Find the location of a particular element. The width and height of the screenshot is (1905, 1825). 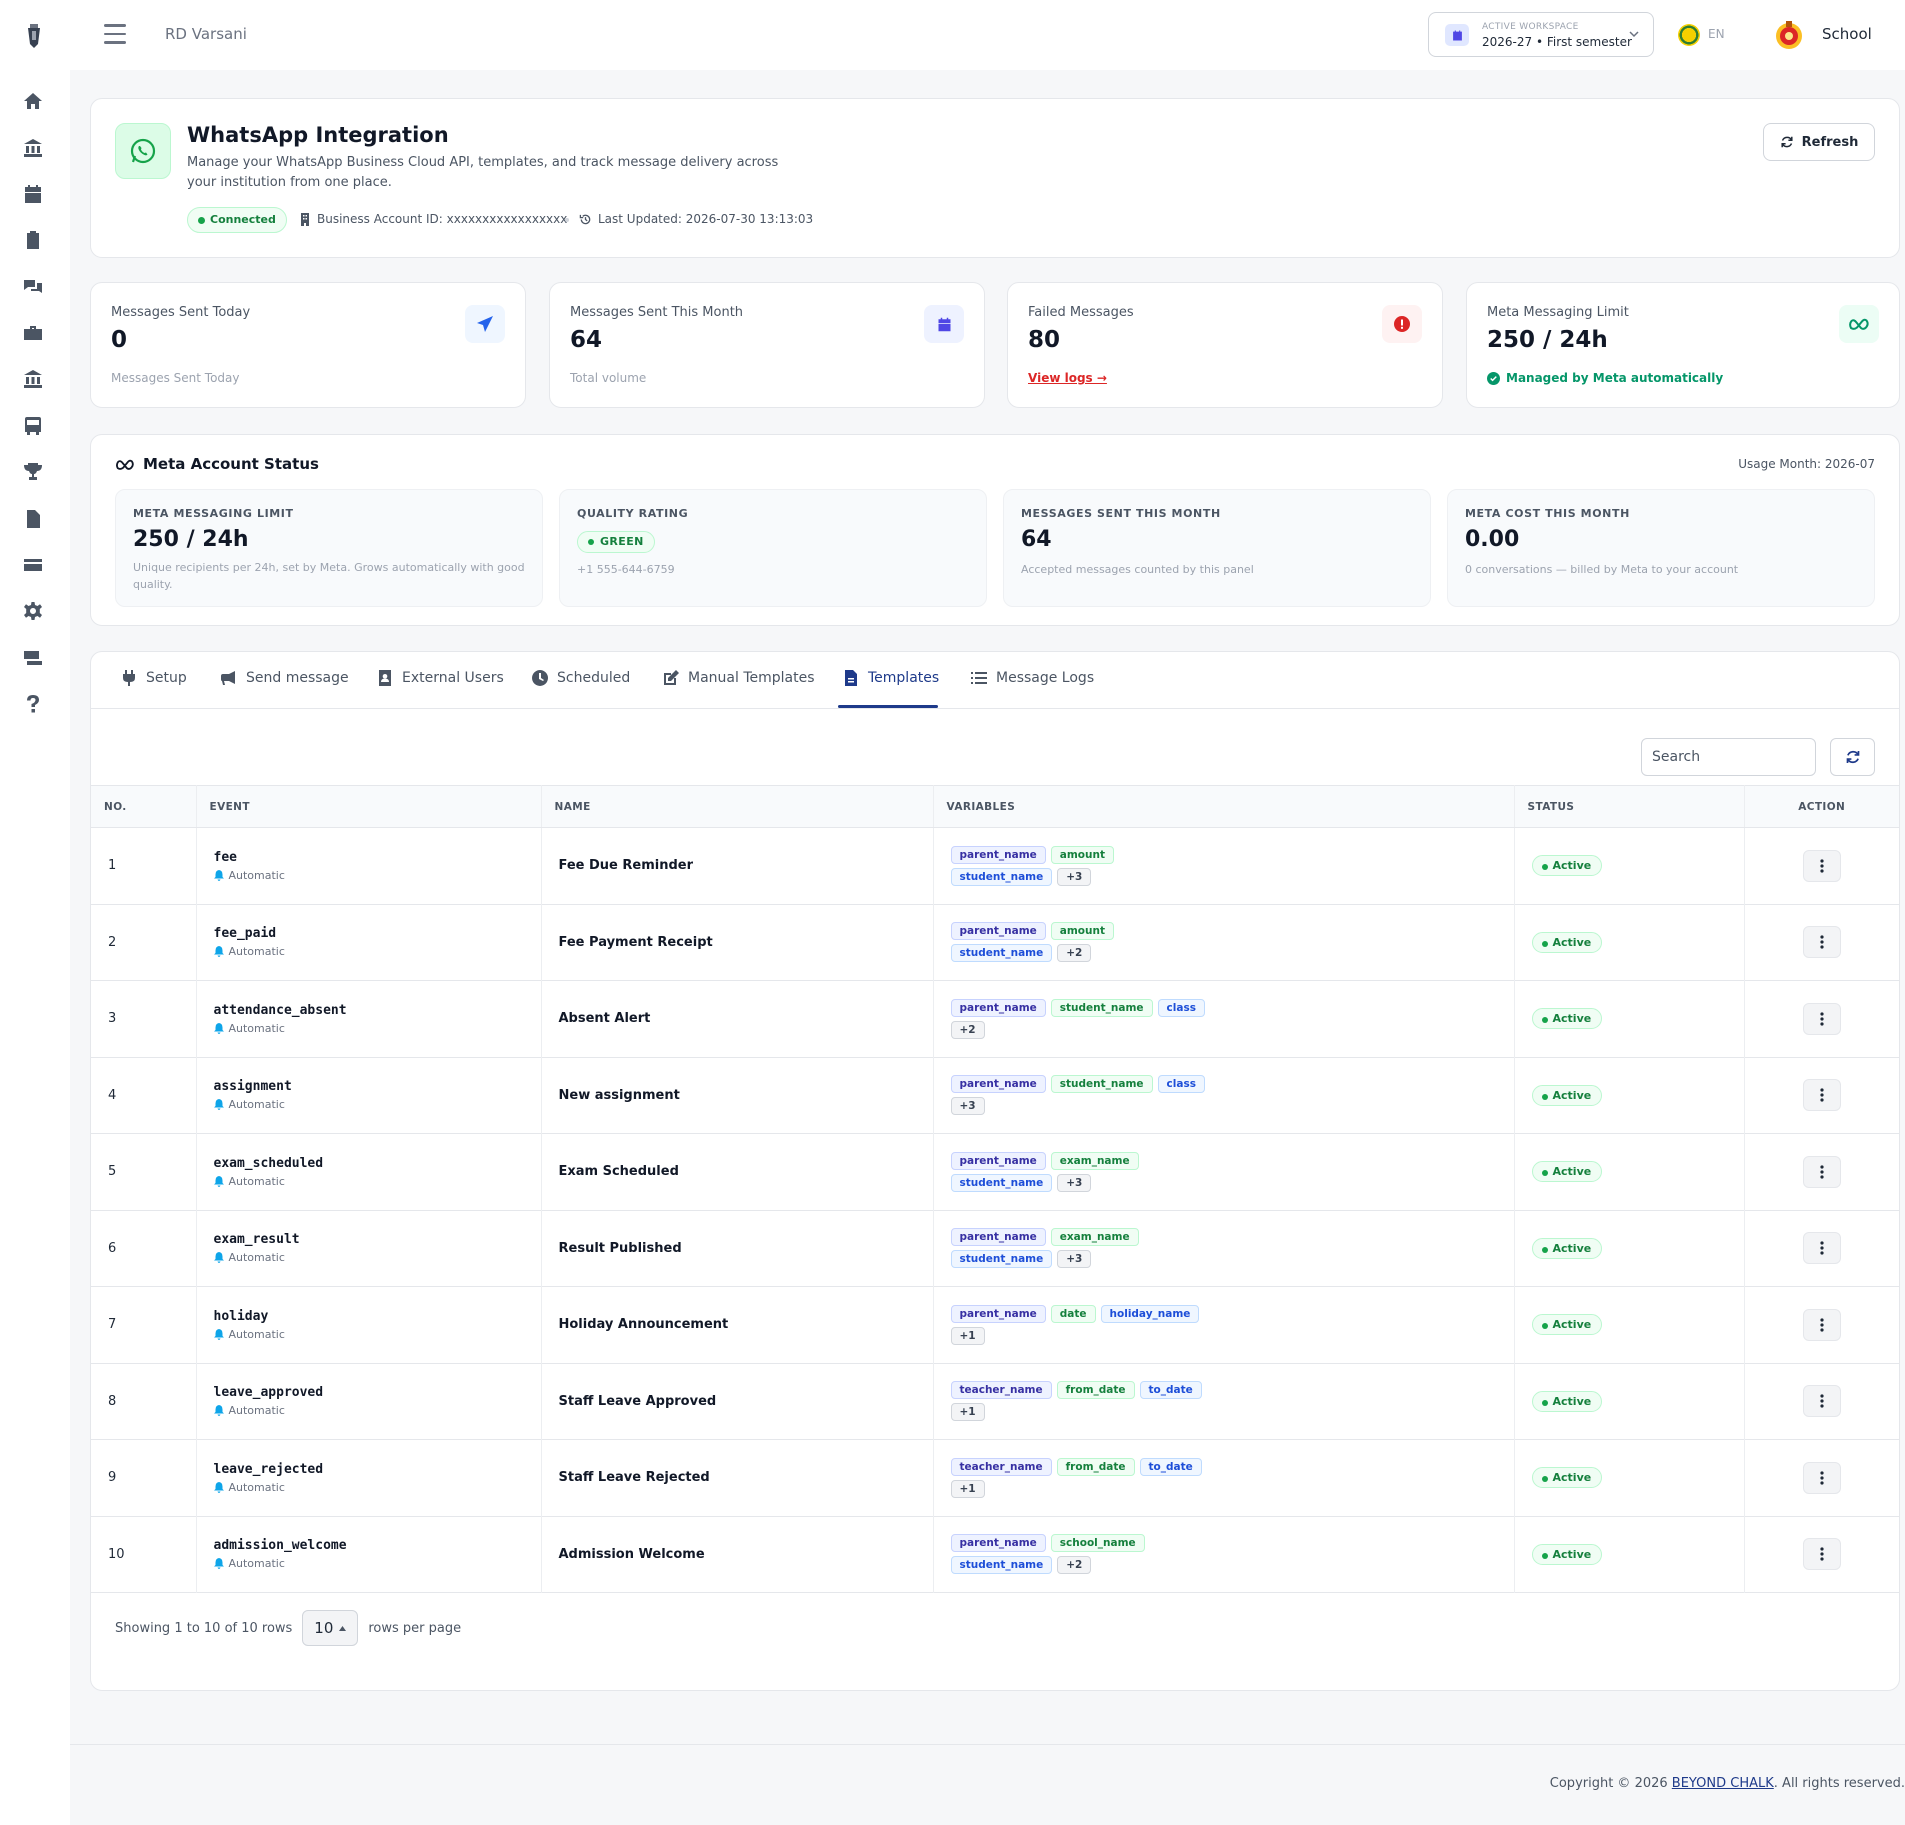

separator-dot is located at coordinates (567, 220).